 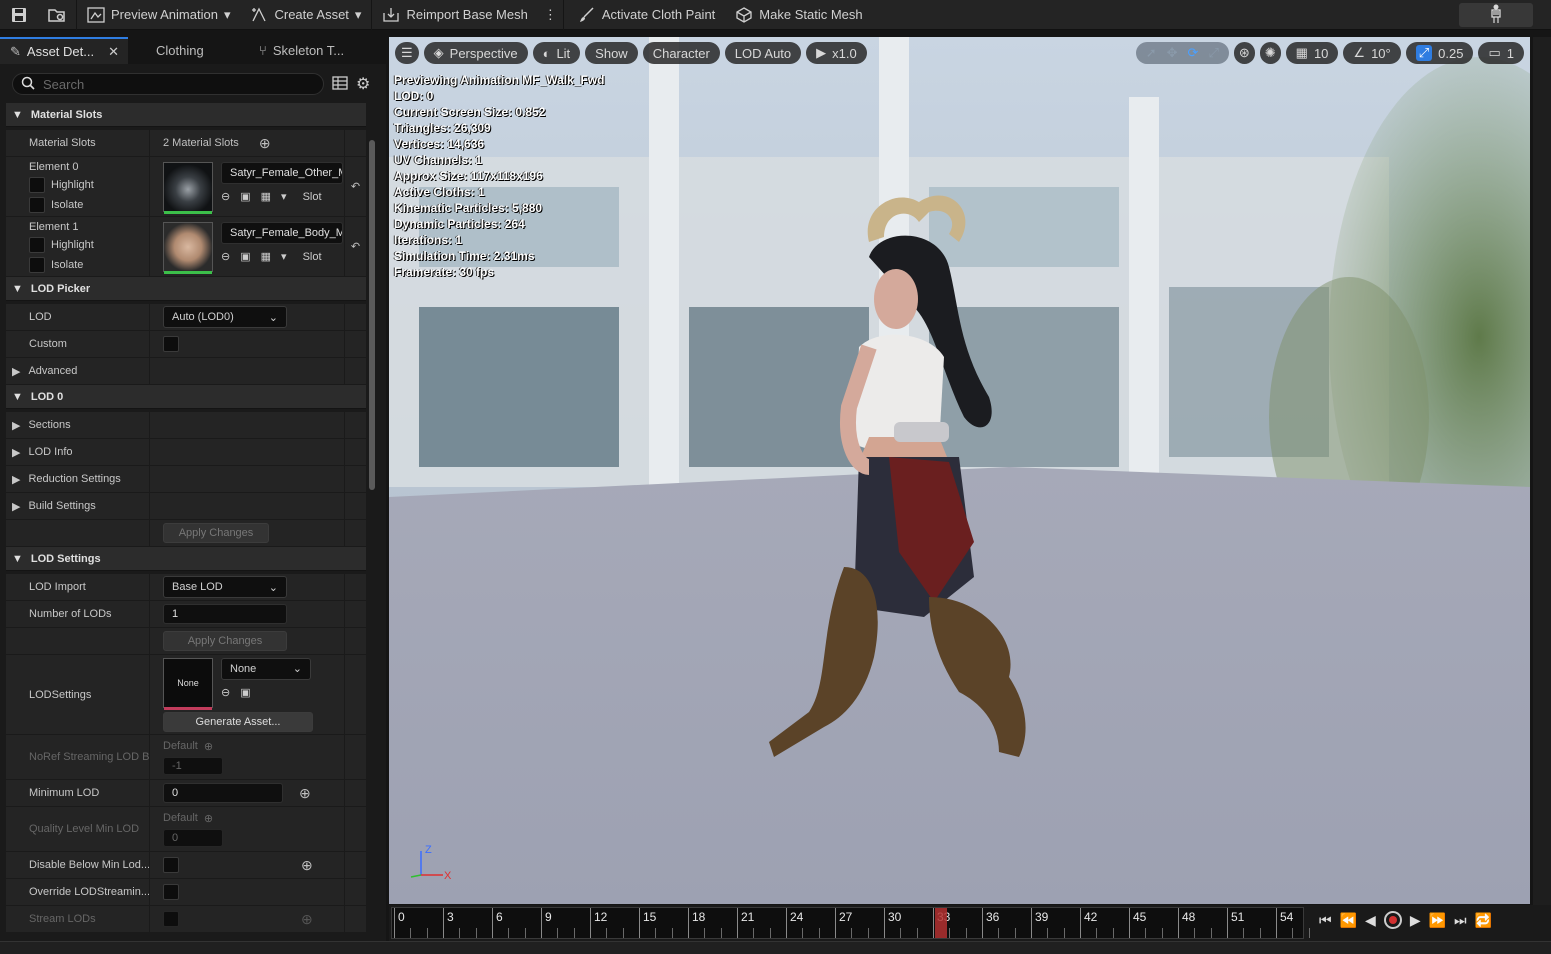 What do you see at coordinates (372, 315) in the screenshot?
I see `panel-scrollbar` at bounding box center [372, 315].